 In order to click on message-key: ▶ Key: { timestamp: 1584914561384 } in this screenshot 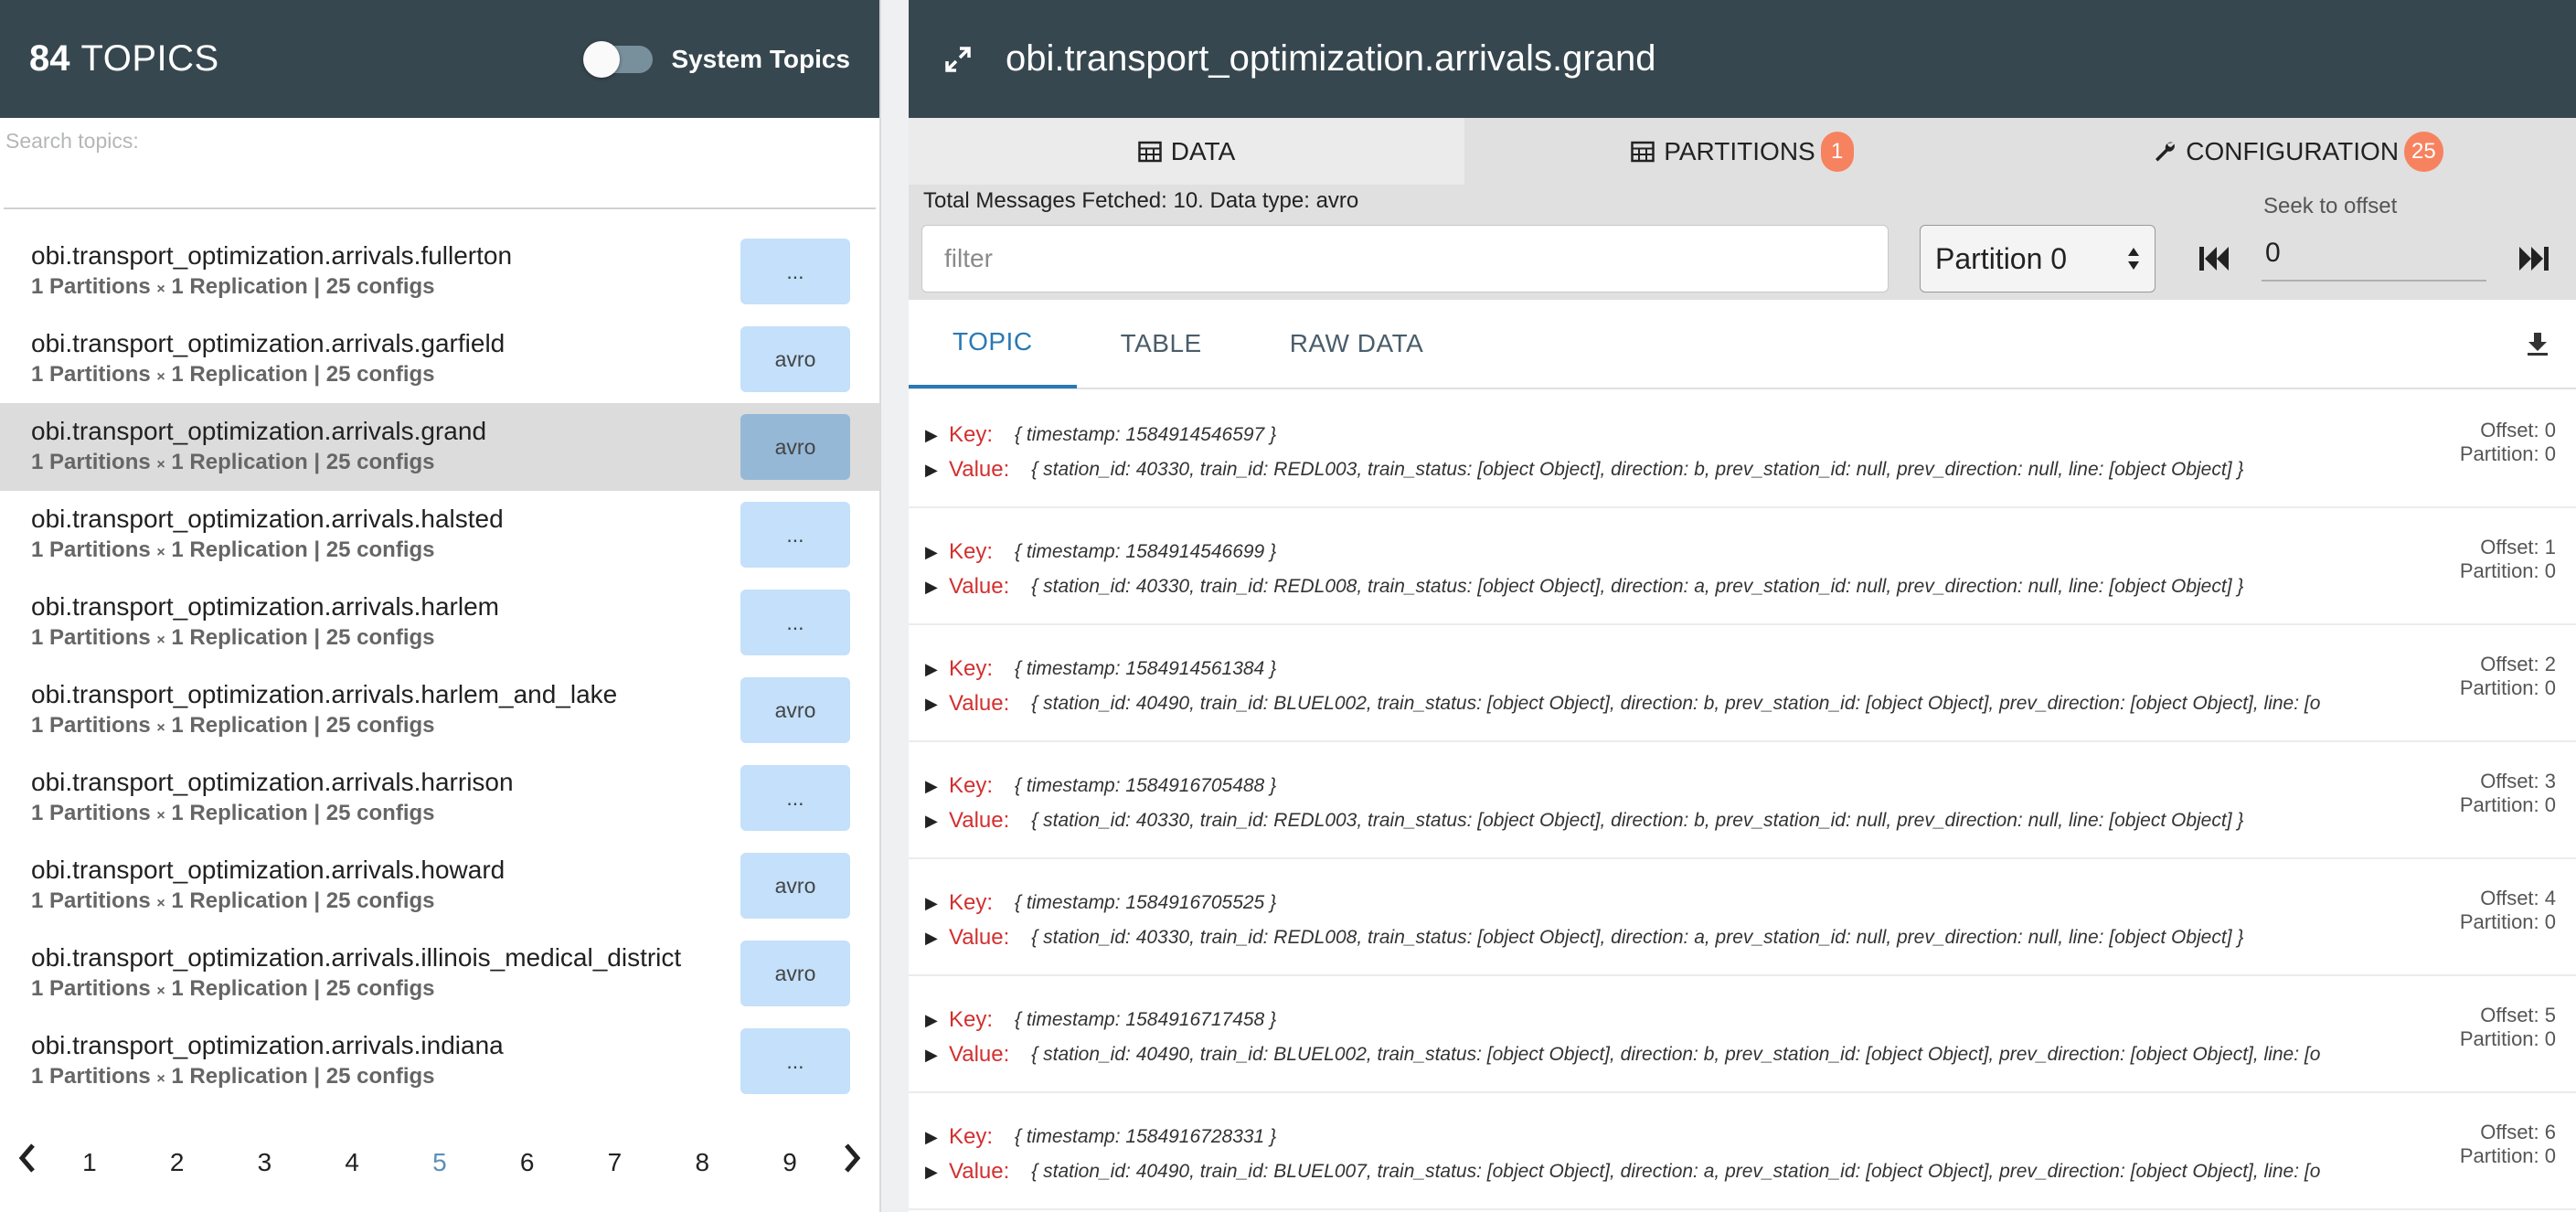, I will do `click(1100, 669)`.